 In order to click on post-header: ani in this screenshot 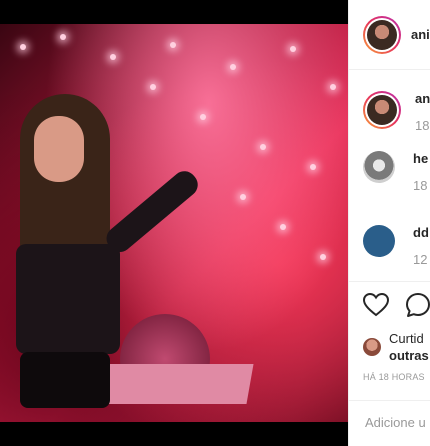, I will do `click(389, 35)`.